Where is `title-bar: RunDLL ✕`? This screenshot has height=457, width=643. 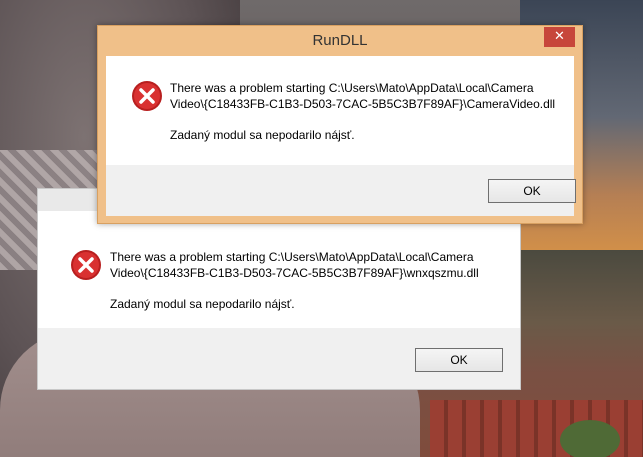
title-bar: RunDLL ✕ is located at coordinates (340, 41).